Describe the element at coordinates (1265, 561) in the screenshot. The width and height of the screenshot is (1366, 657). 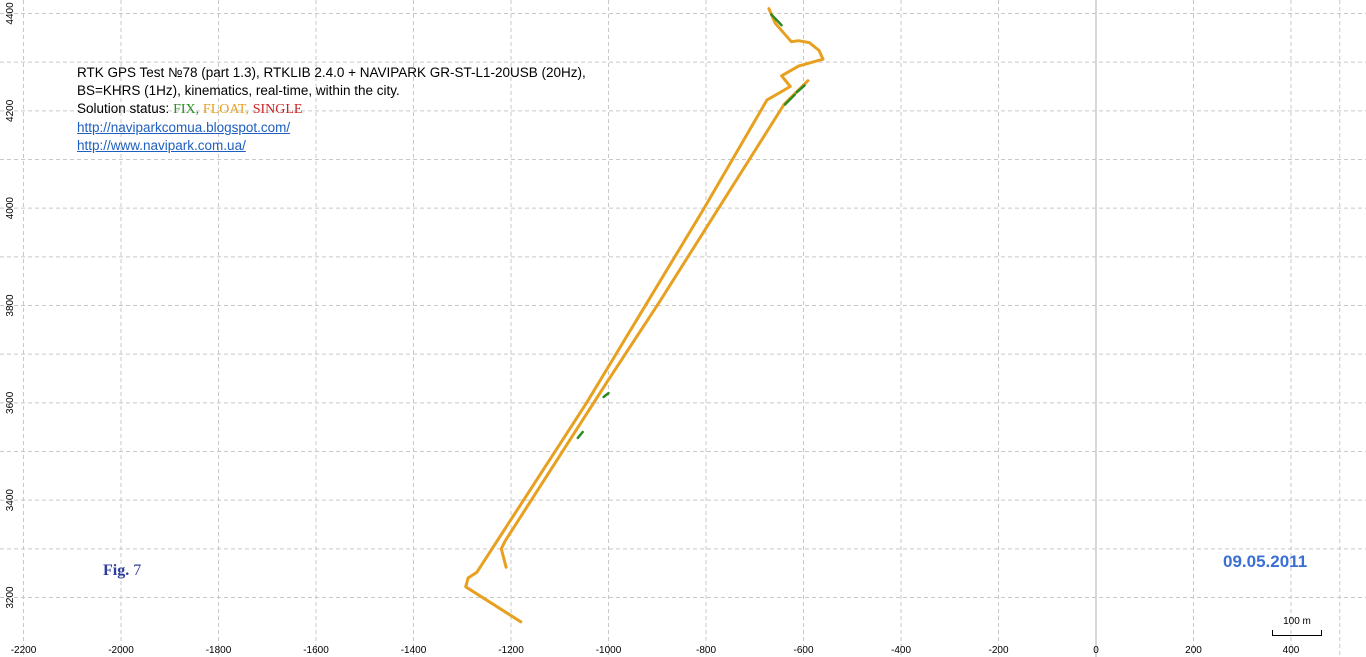
I see `date-label: 09.05.2011` at that location.